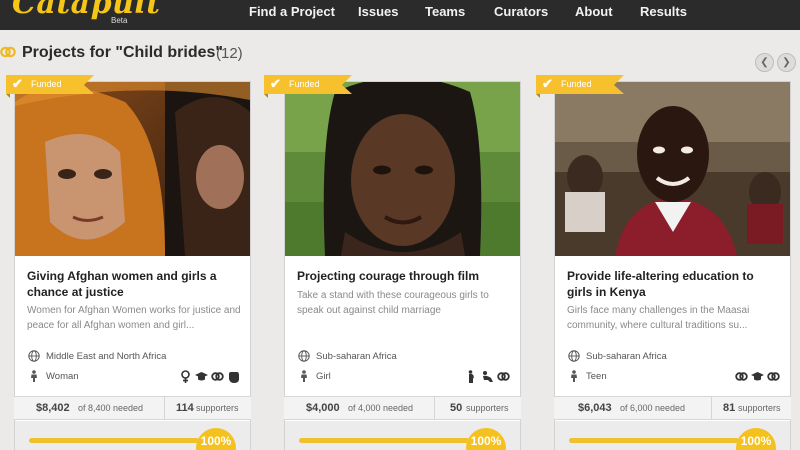  I want to click on supporters-count: 114, so click(185, 408).